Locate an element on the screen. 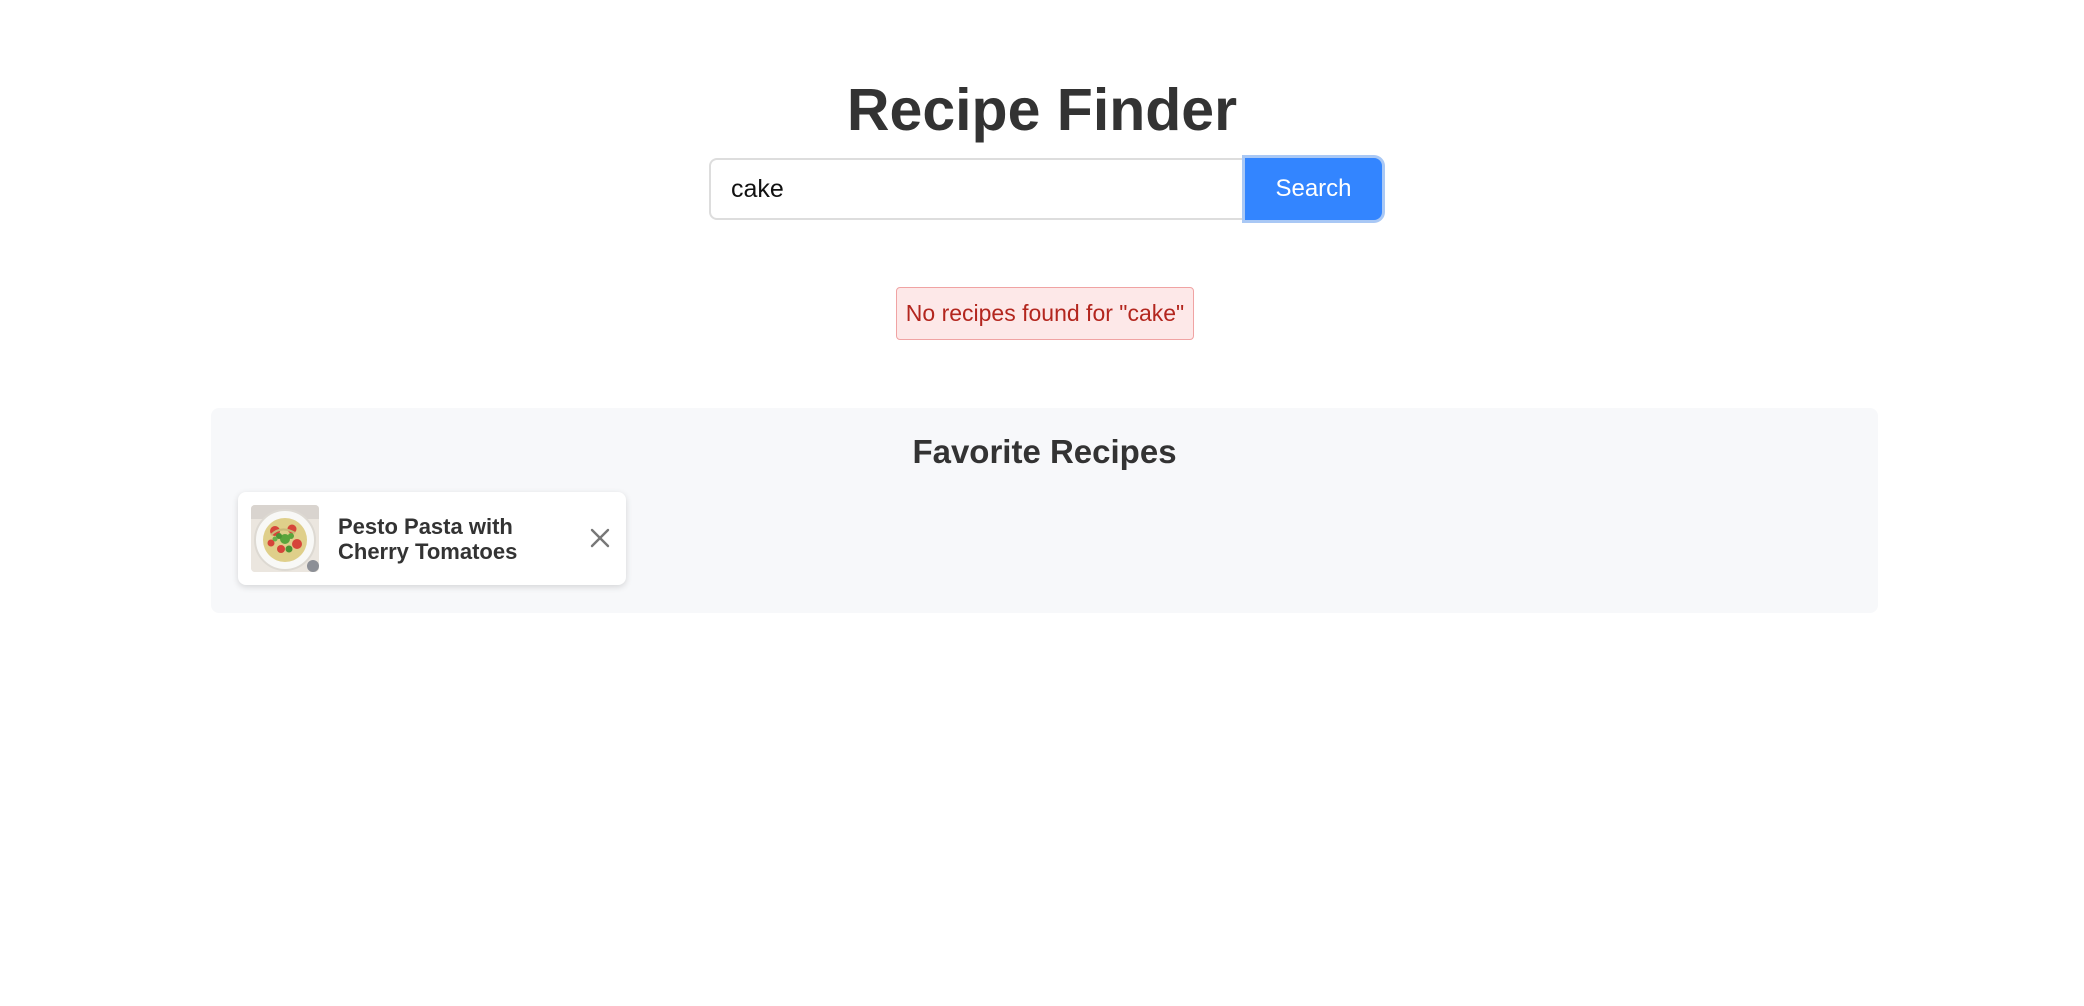  remove-favorite-button is located at coordinates (600, 538).